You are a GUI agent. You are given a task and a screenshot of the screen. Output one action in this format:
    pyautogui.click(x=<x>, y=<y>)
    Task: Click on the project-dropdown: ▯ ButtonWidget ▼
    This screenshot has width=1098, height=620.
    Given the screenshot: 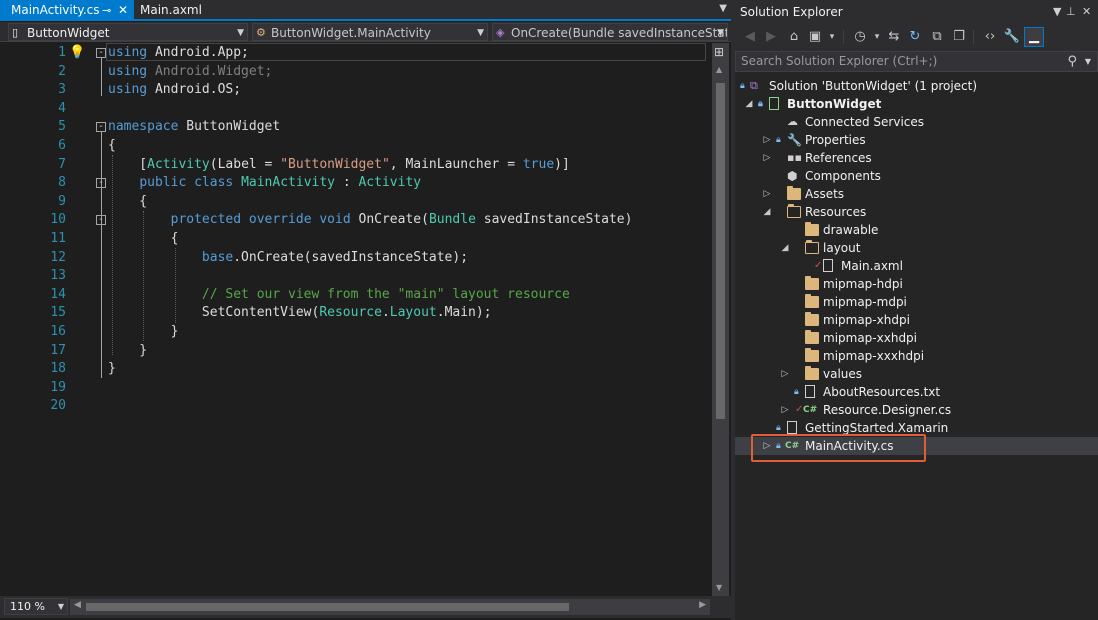 What is the action you would take?
    pyautogui.click(x=128, y=32)
    